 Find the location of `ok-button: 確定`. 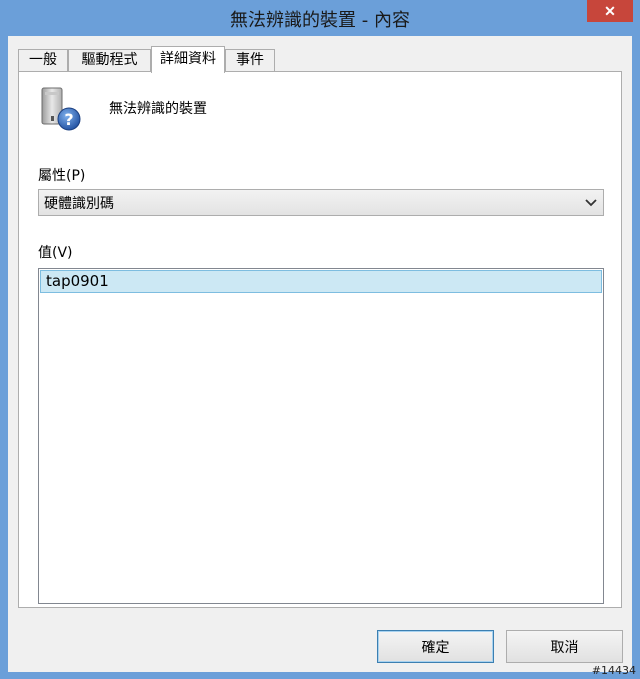

ok-button: 確定 is located at coordinates (435, 646).